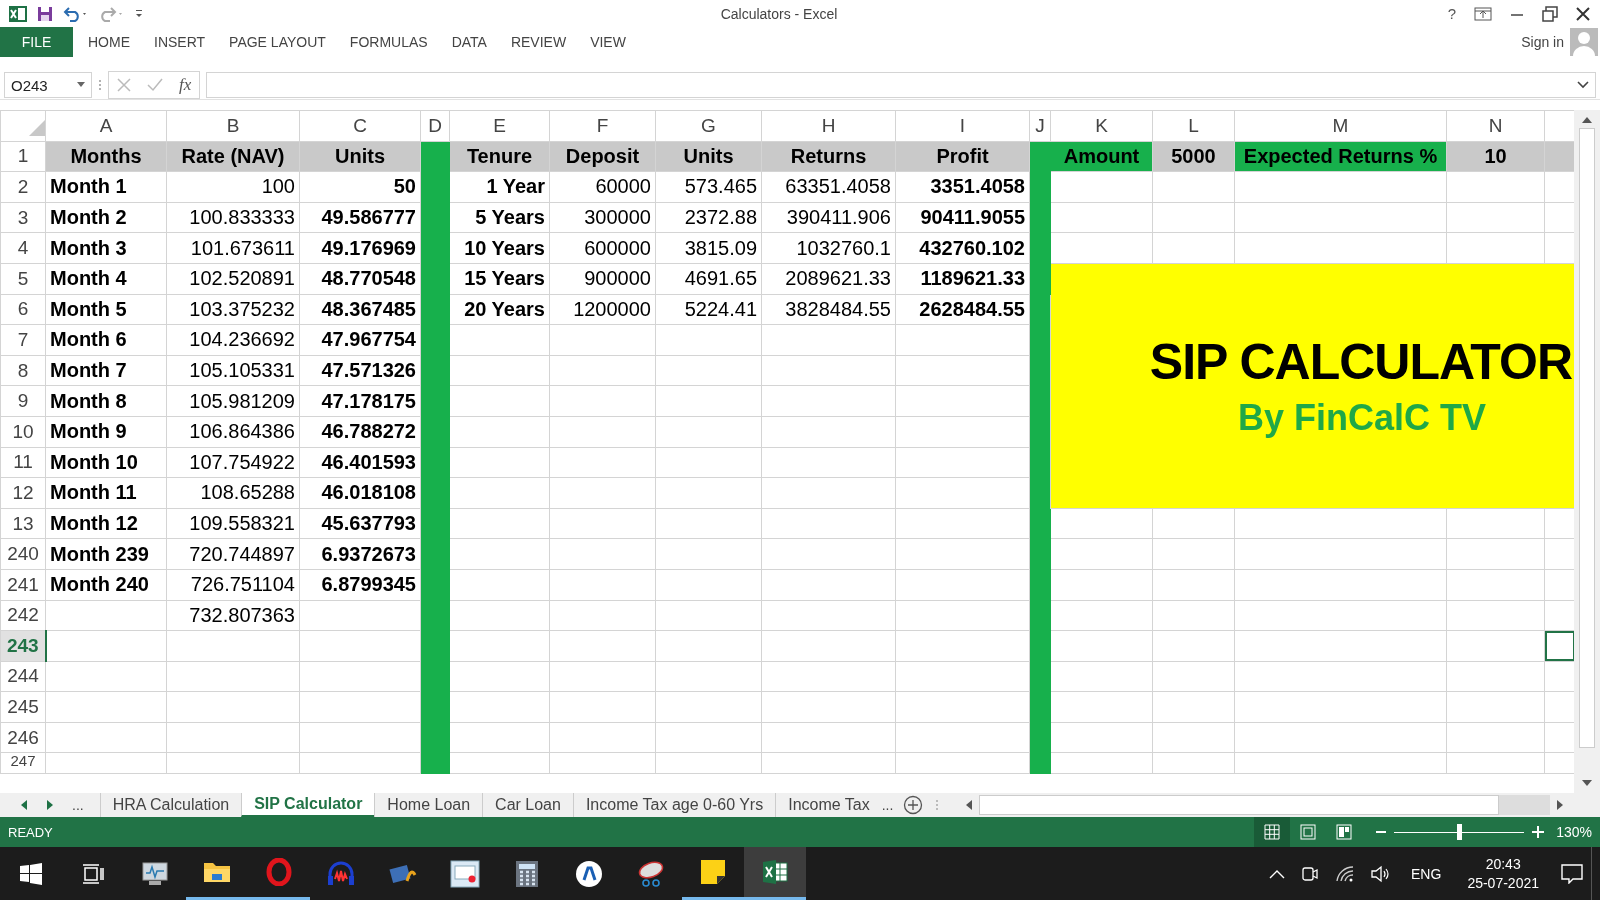 The width and height of the screenshot is (1600, 900). Describe the element at coordinates (1340, 126) in the screenshot. I see `column-header: M` at that location.